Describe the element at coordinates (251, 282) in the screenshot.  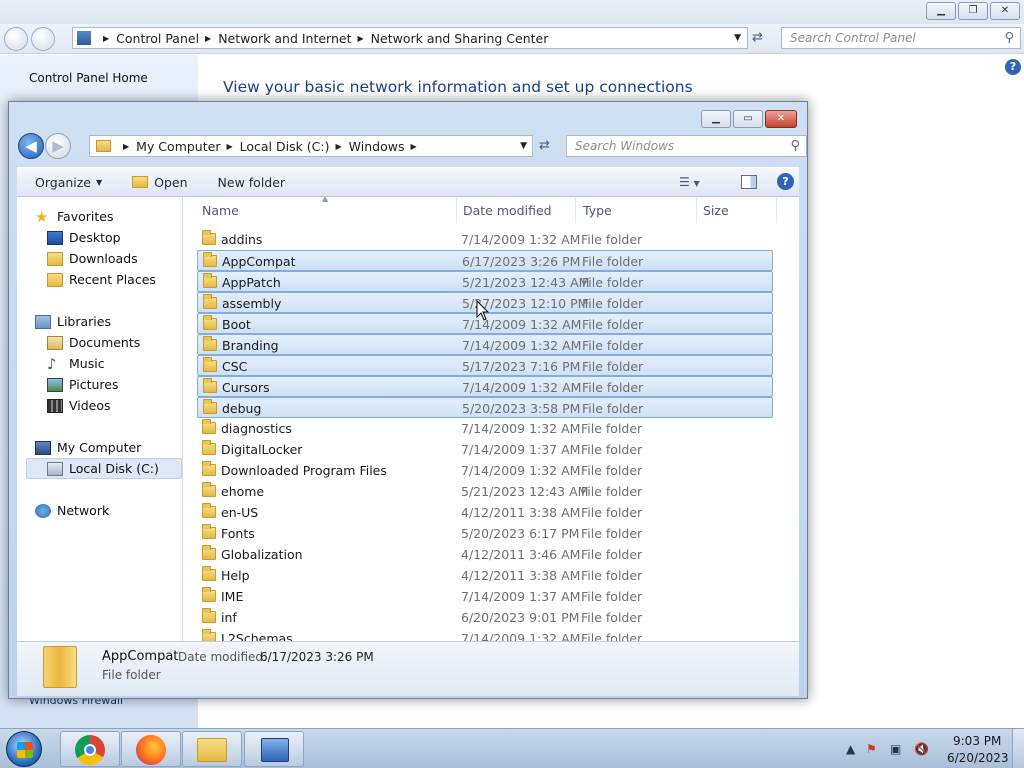
I see `file-name: AppPatch` at that location.